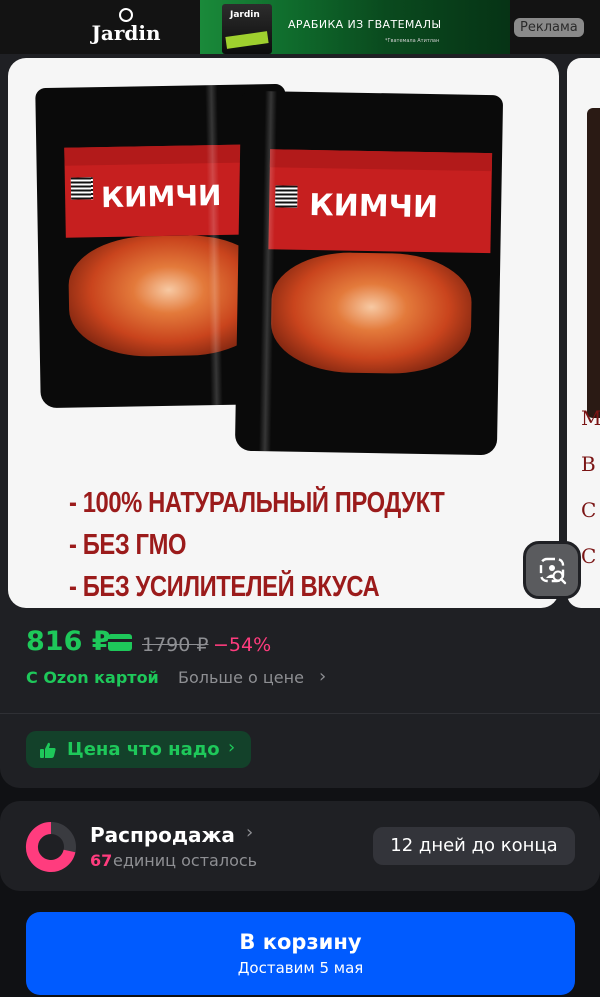 Image resolution: width=600 pixels, height=997 pixels. What do you see at coordinates (583, 333) in the screenshot?
I see `next-product-image: М В С С` at bounding box center [583, 333].